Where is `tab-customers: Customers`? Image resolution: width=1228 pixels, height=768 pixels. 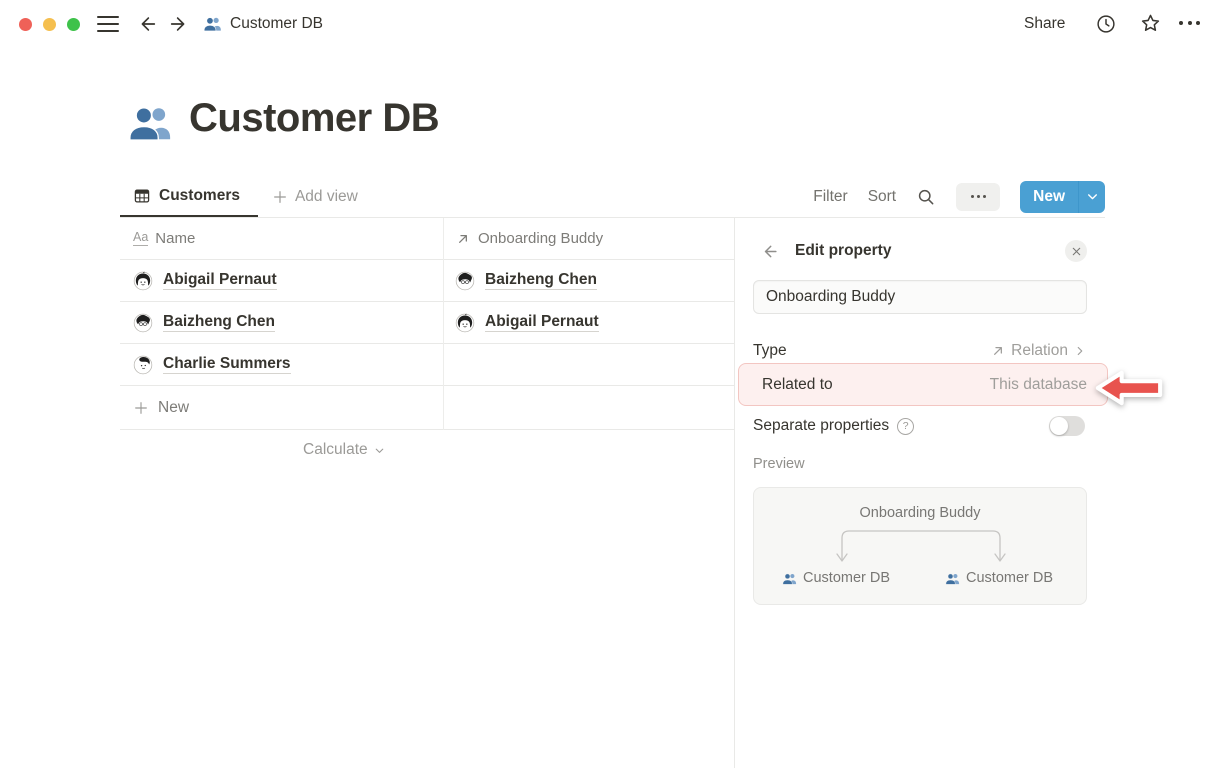 tab-customers: Customers is located at coordinates (189, 196).